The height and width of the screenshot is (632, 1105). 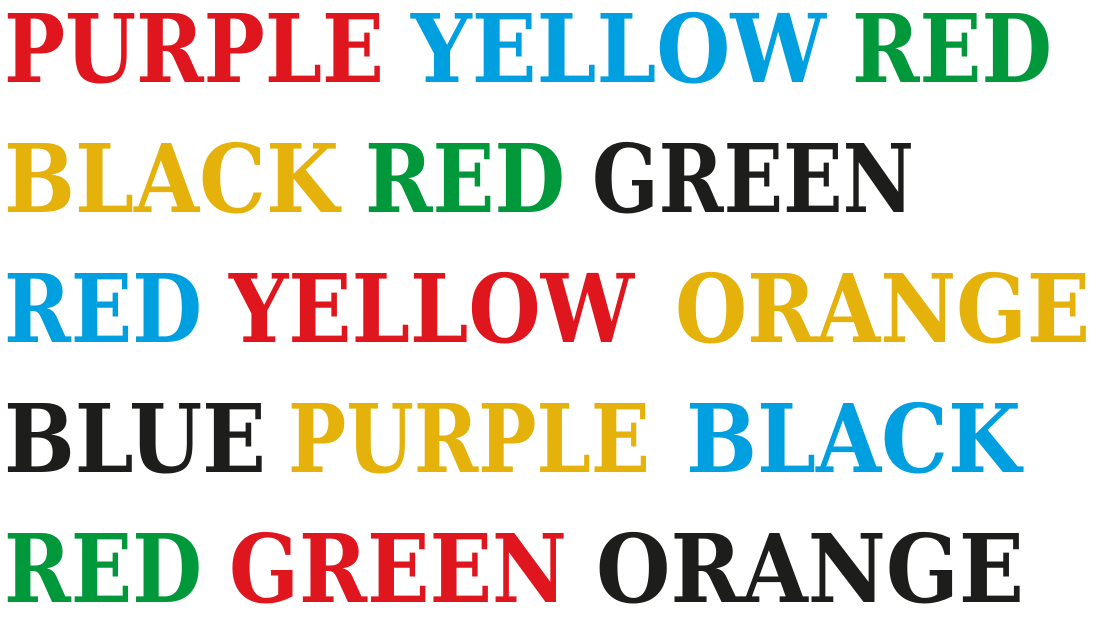 I want to click on word-blue: BLUE, so click(x=135, y=439).